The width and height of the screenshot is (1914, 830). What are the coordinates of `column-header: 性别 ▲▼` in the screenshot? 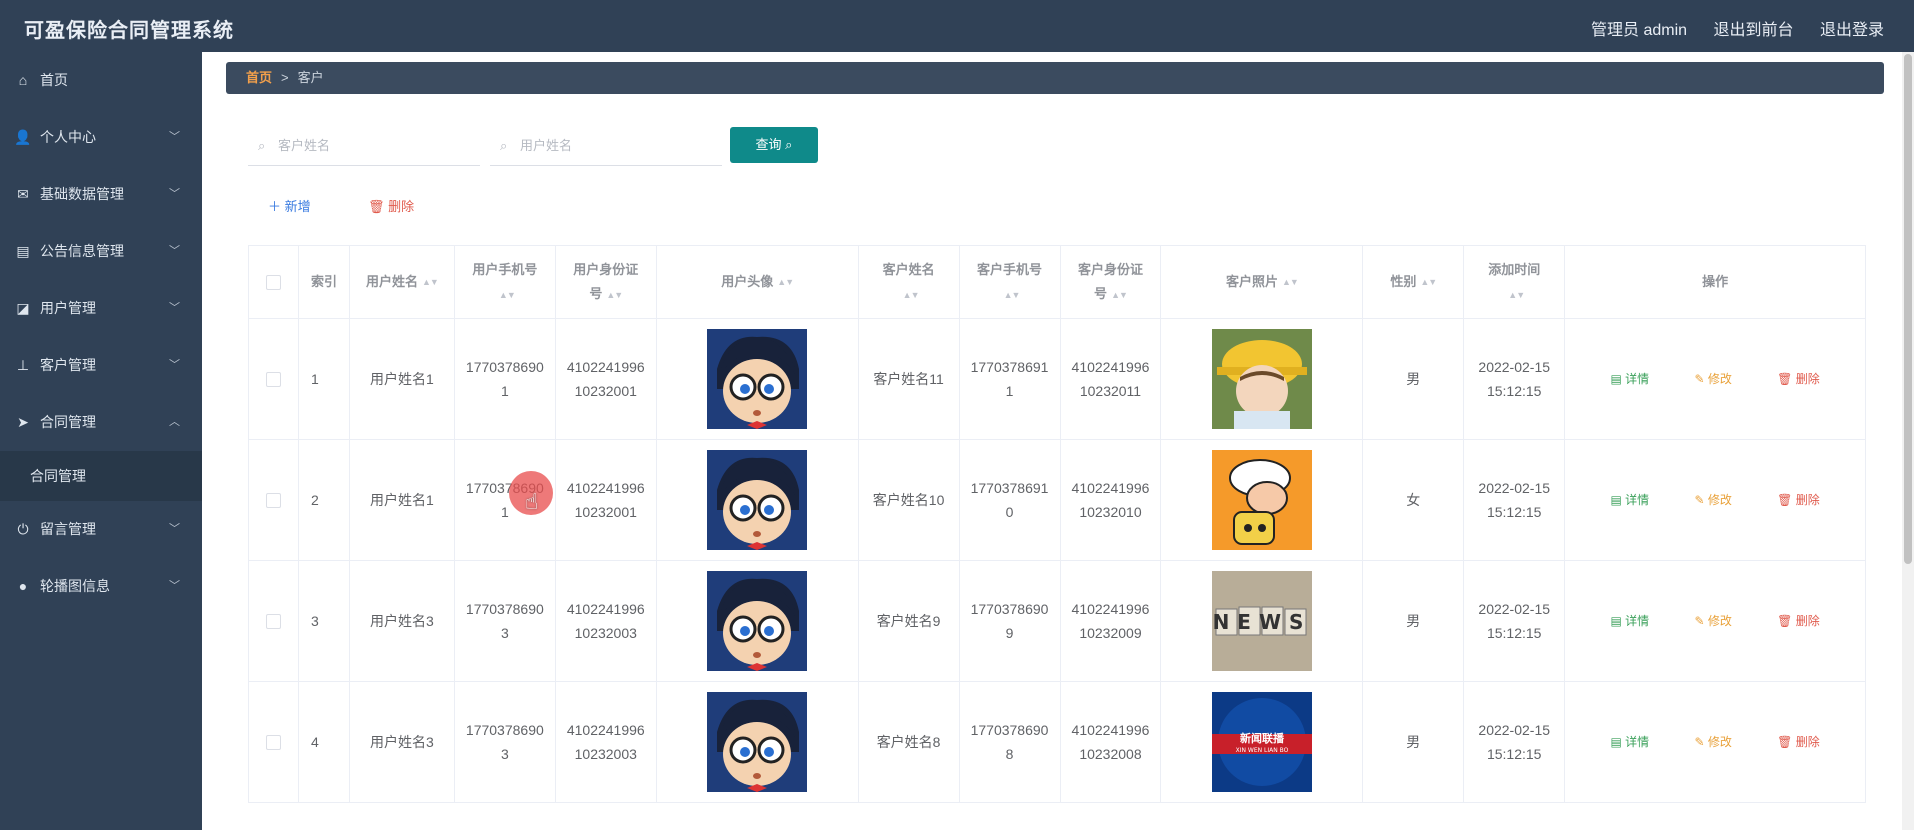 It's located at (1414, 282).